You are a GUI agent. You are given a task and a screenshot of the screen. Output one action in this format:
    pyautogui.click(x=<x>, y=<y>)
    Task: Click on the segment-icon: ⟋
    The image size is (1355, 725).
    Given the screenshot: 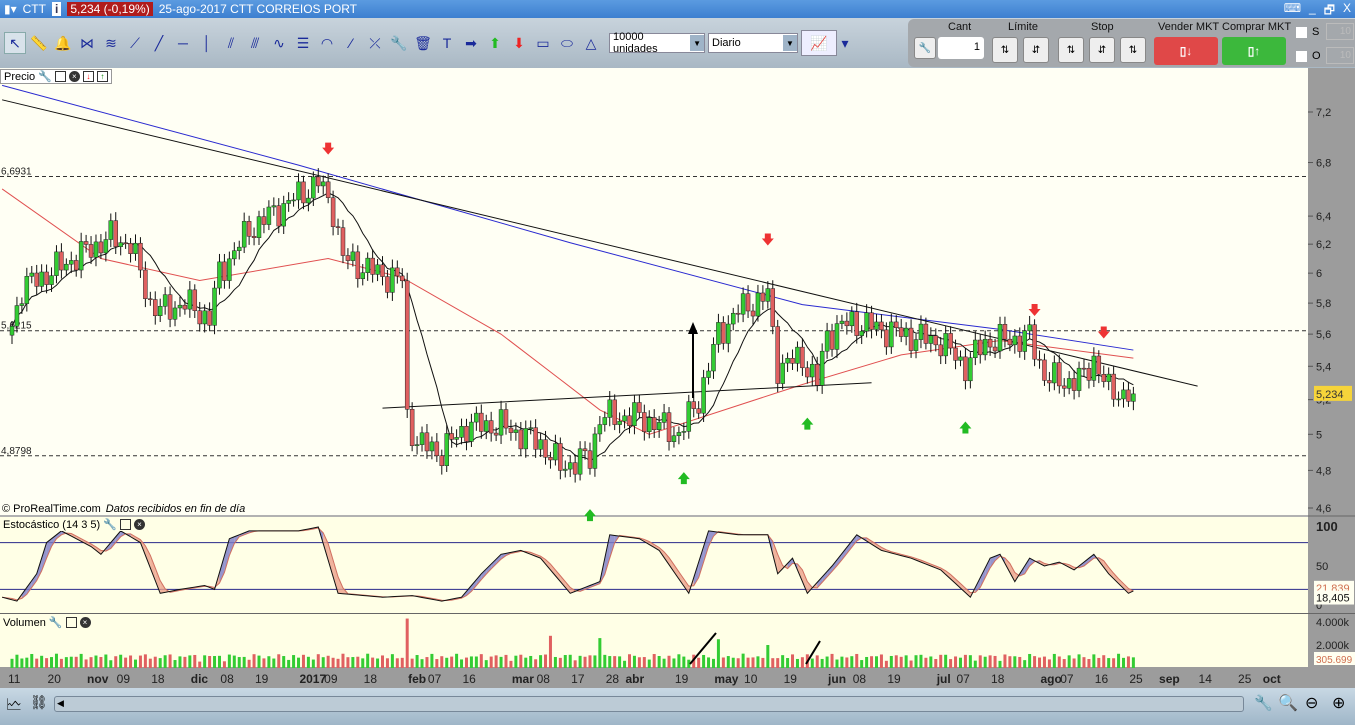 What is the action you would take?
    pyautogui.click(x=135, y=43)
    